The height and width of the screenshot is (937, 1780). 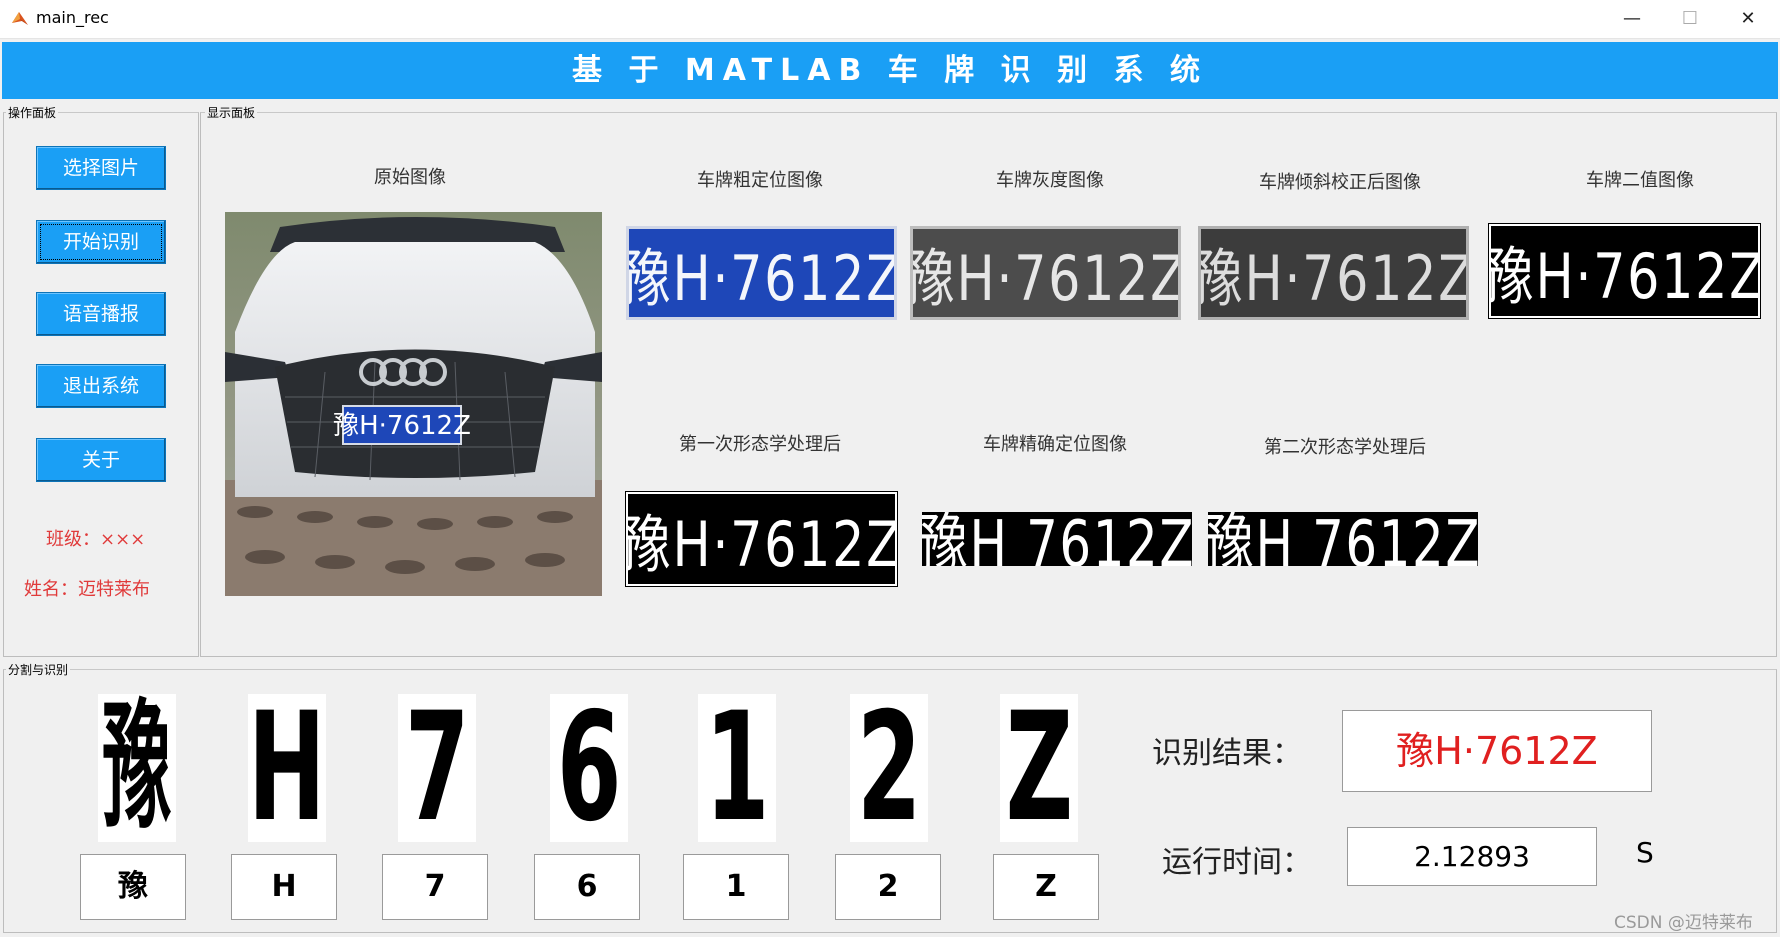 I want to click on result-label: 识别结果：, so click(x=1227, y=753).